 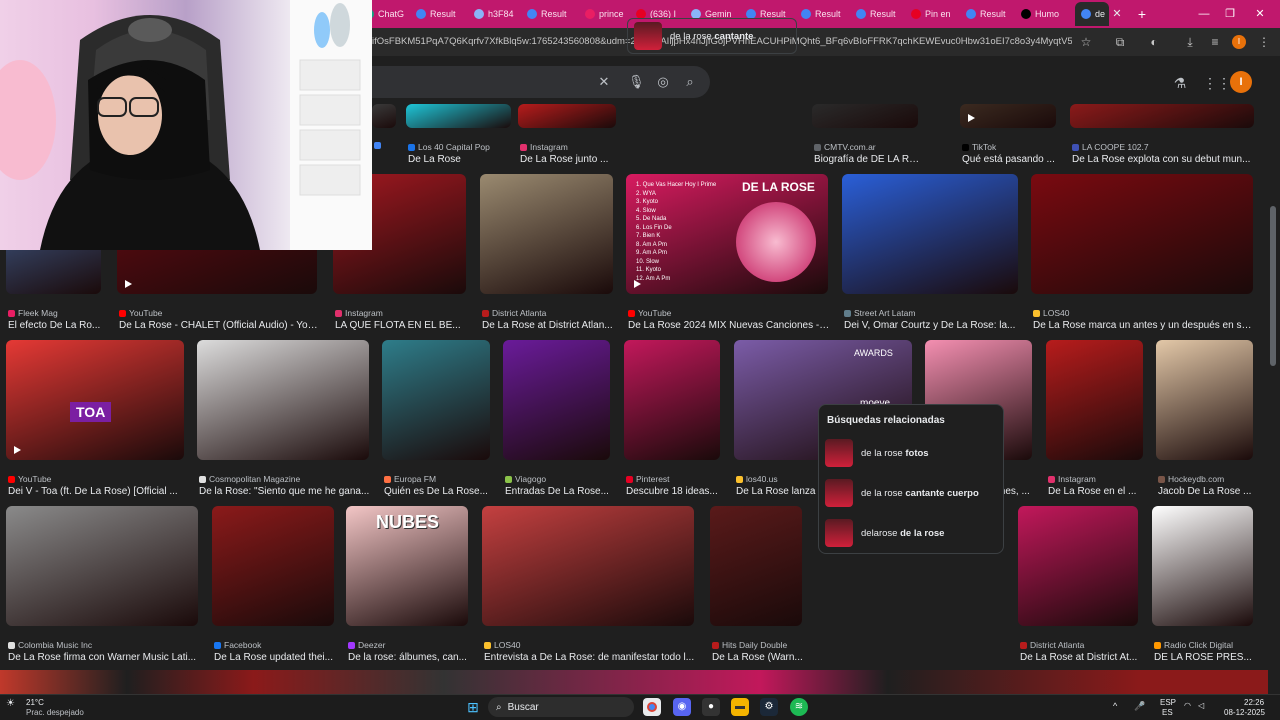 I want to click on browser-tab: de, so click(x=1092, y=14).